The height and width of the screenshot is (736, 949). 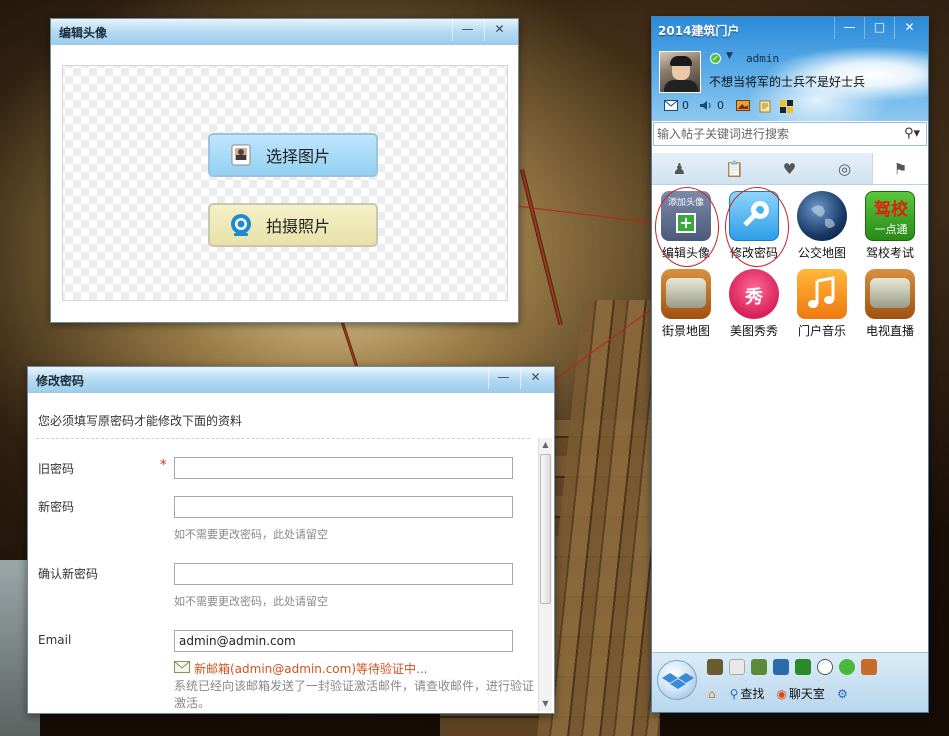 I want to click on notice-count: 0, so click(x=720, y=105).